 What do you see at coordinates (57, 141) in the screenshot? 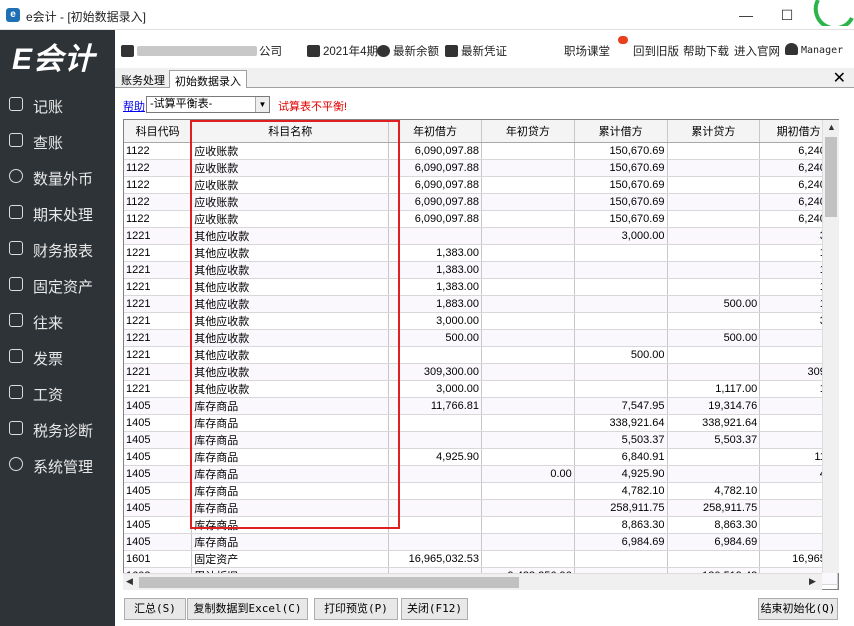
I see `nav-item-query: 查账` at bounding box center [57, 141].